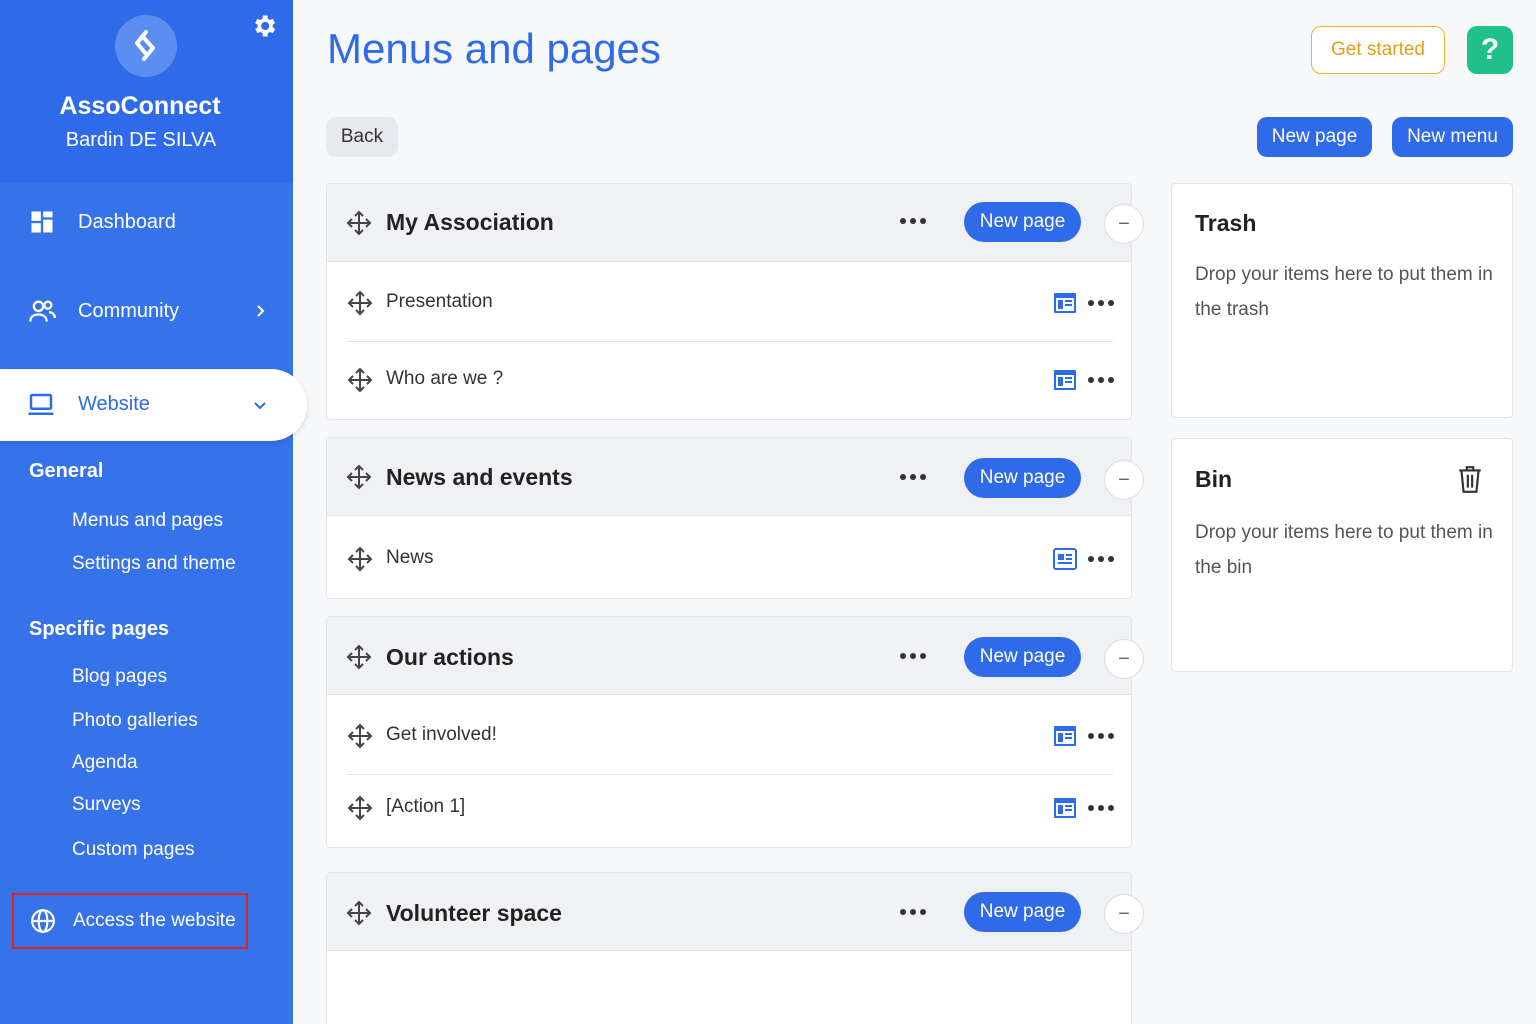 The height and width of the screenshot is (1024, 1536). I want to click on nav-website-label: Website, so click(114, 404).